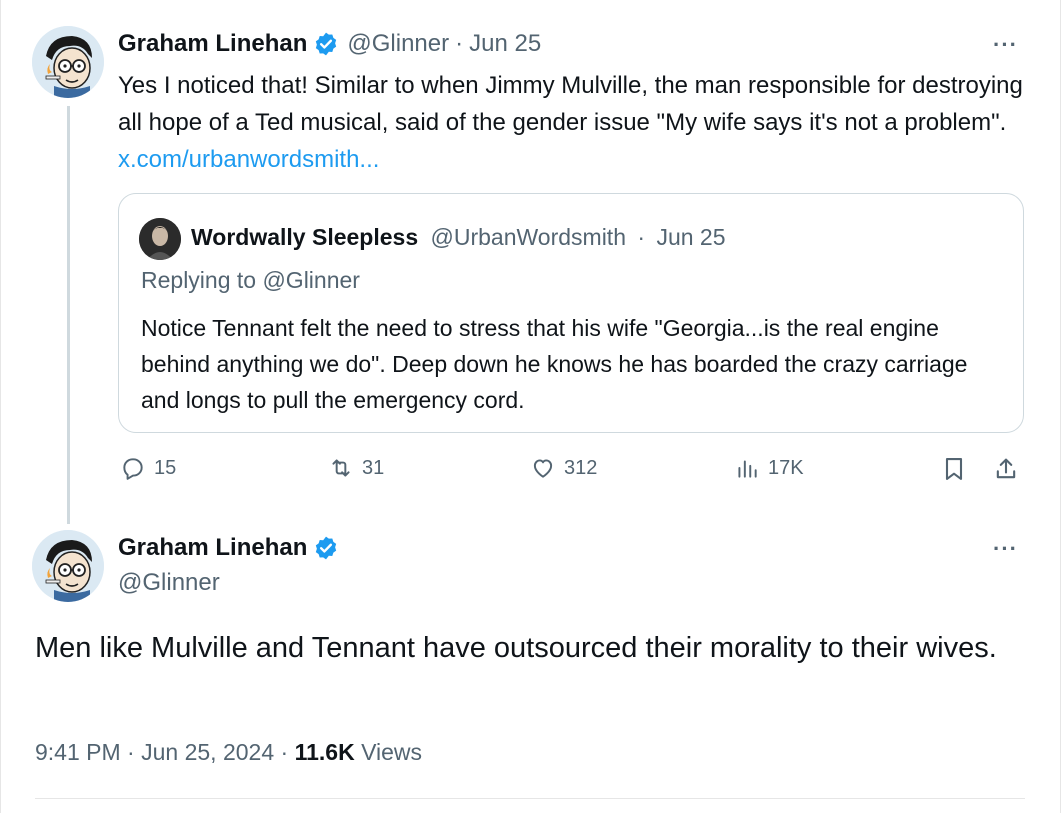 The width and height of the screenshot is (1061, 813). I want to click on repost-count: 31, so click(373, 467).